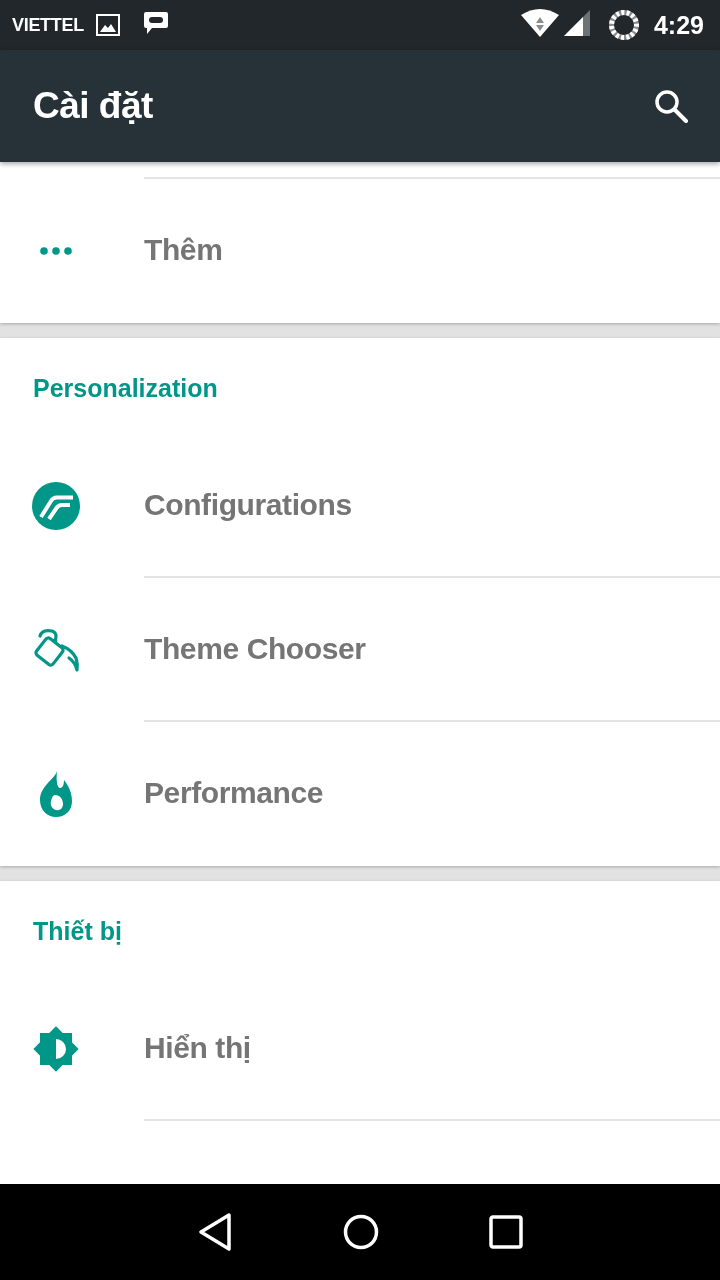  I want to click on search-icon, so click(671, 106).